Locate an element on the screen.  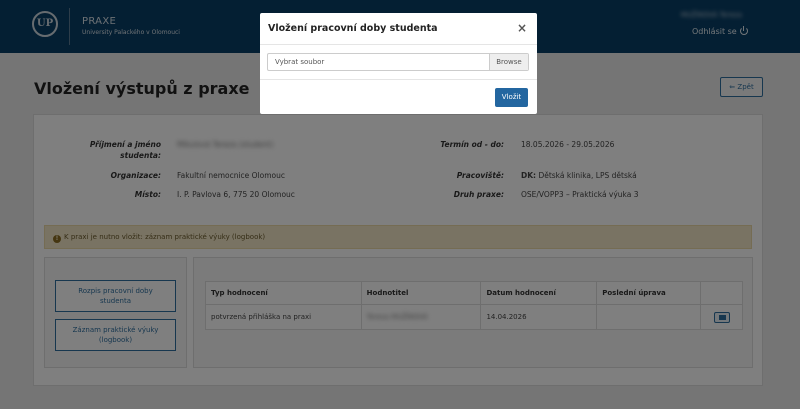
browse-button: Browse is located at coordinates (508, 62).